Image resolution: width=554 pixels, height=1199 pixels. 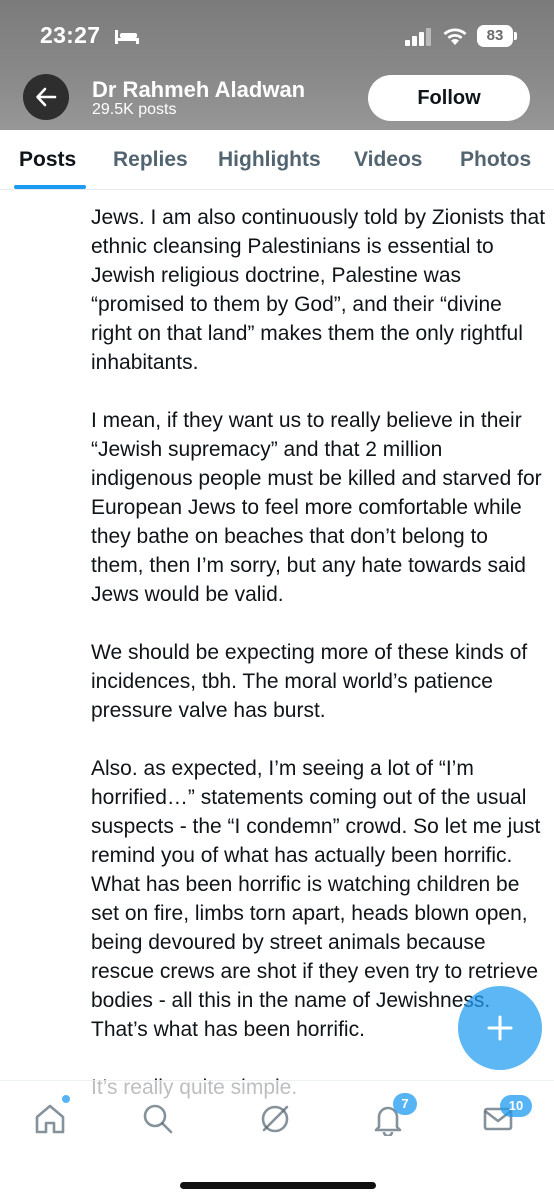 What do you see at coordinates (199, 89) in the screenshot?
I see `profile-name: Dr Rahmeh Aladwan` at bounding box center [199, 89].